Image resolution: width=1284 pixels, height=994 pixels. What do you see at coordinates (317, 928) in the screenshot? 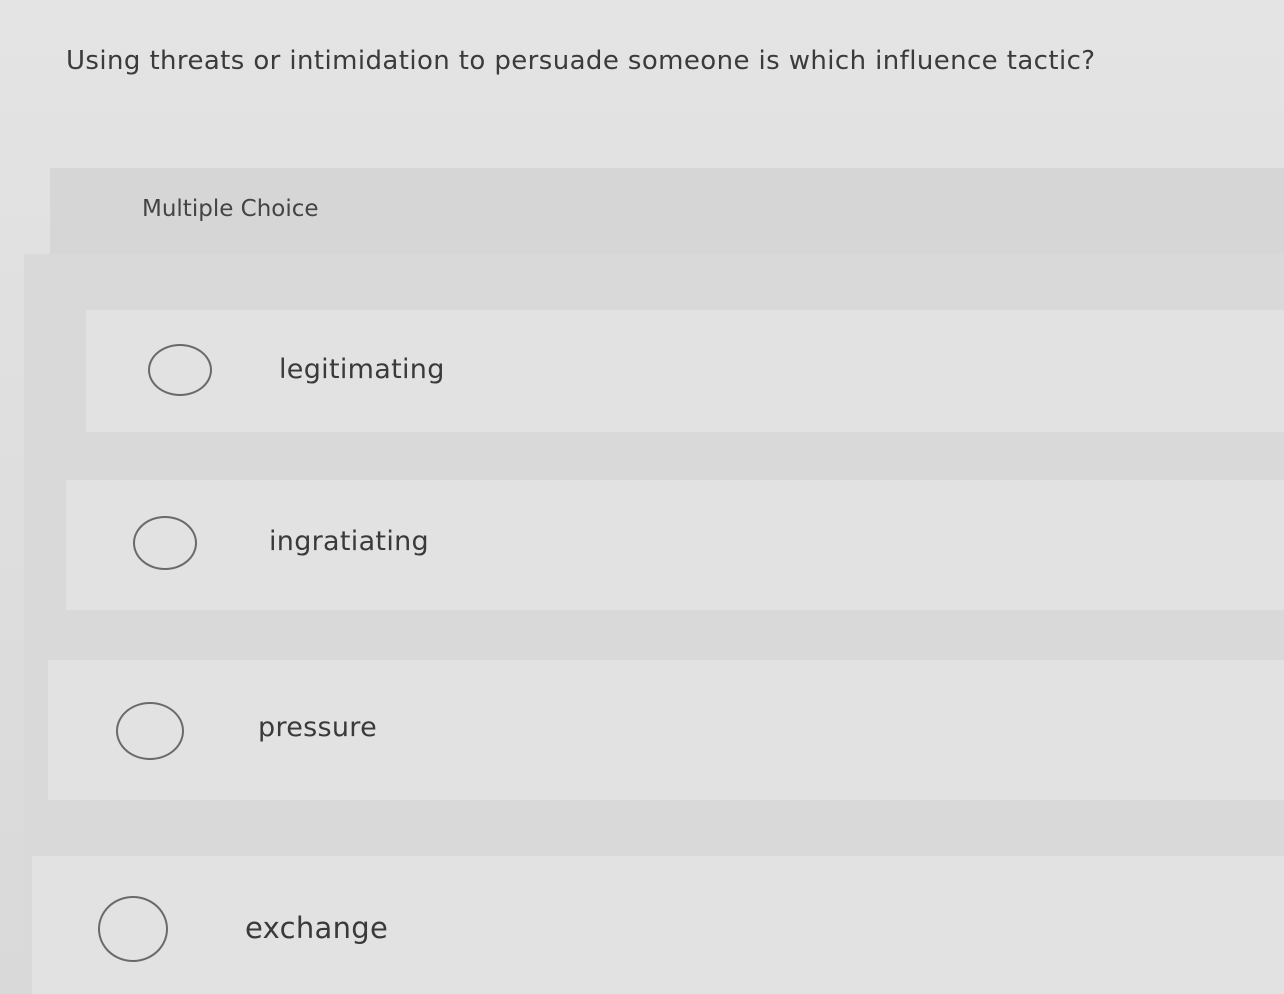
I see `option-label-exchange: exchange` at bounding box center [317, 928].